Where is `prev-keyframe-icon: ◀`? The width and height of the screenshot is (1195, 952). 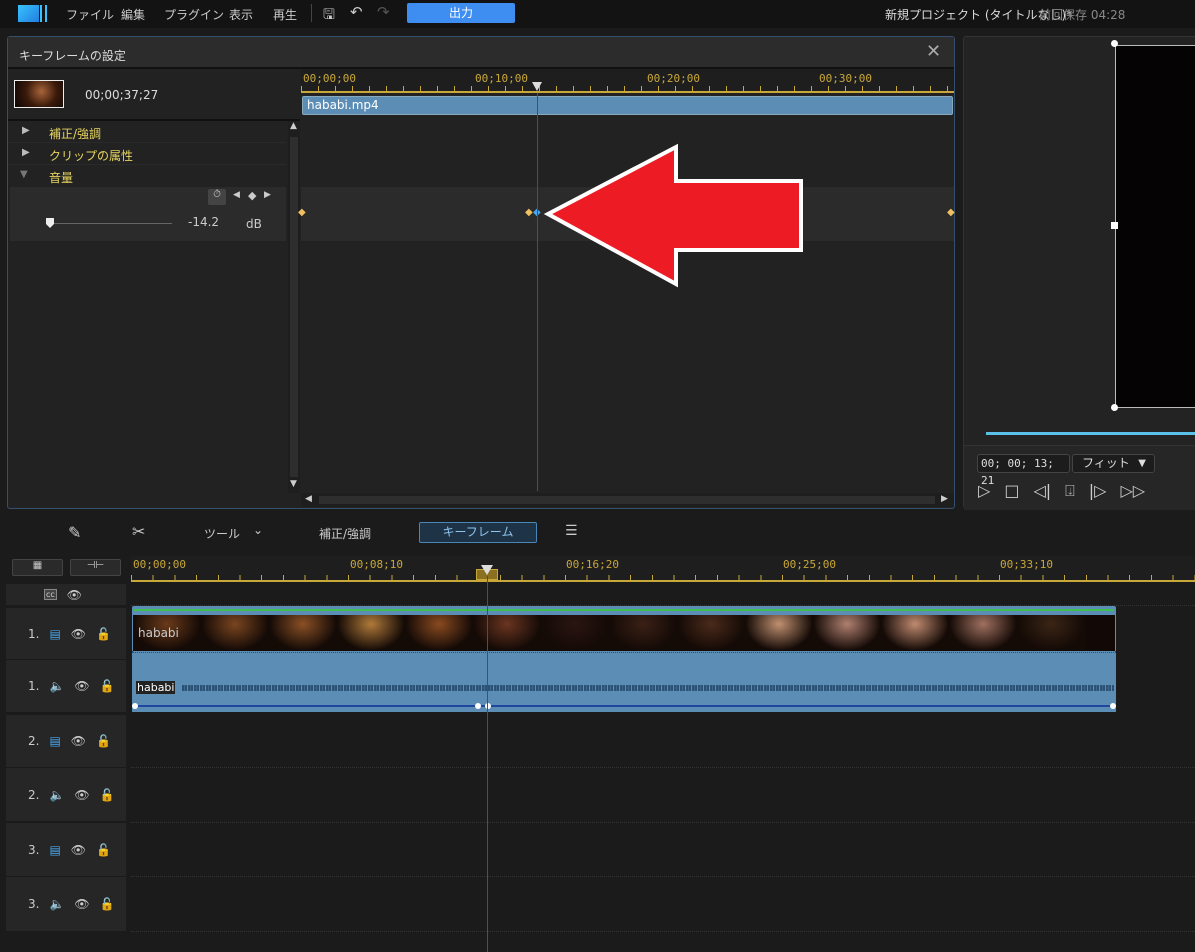
prev-keyframe-icon: ◀ is located at coordinates (236, 195).